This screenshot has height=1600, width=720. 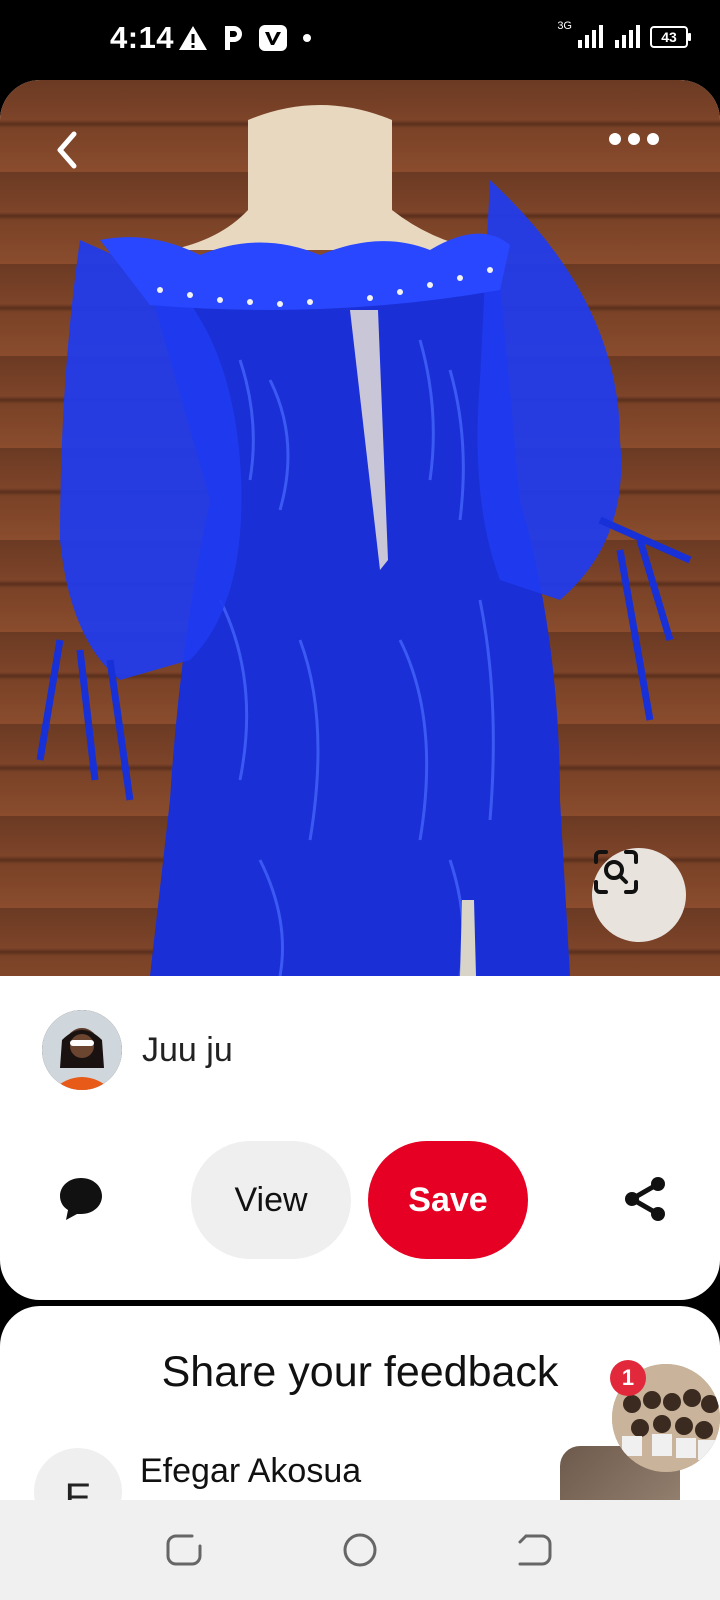 What do you see at coordinates (137, 1050) in the screenshot?
I see `creator-row: Juu ju` at bounding box center [137, 1050].